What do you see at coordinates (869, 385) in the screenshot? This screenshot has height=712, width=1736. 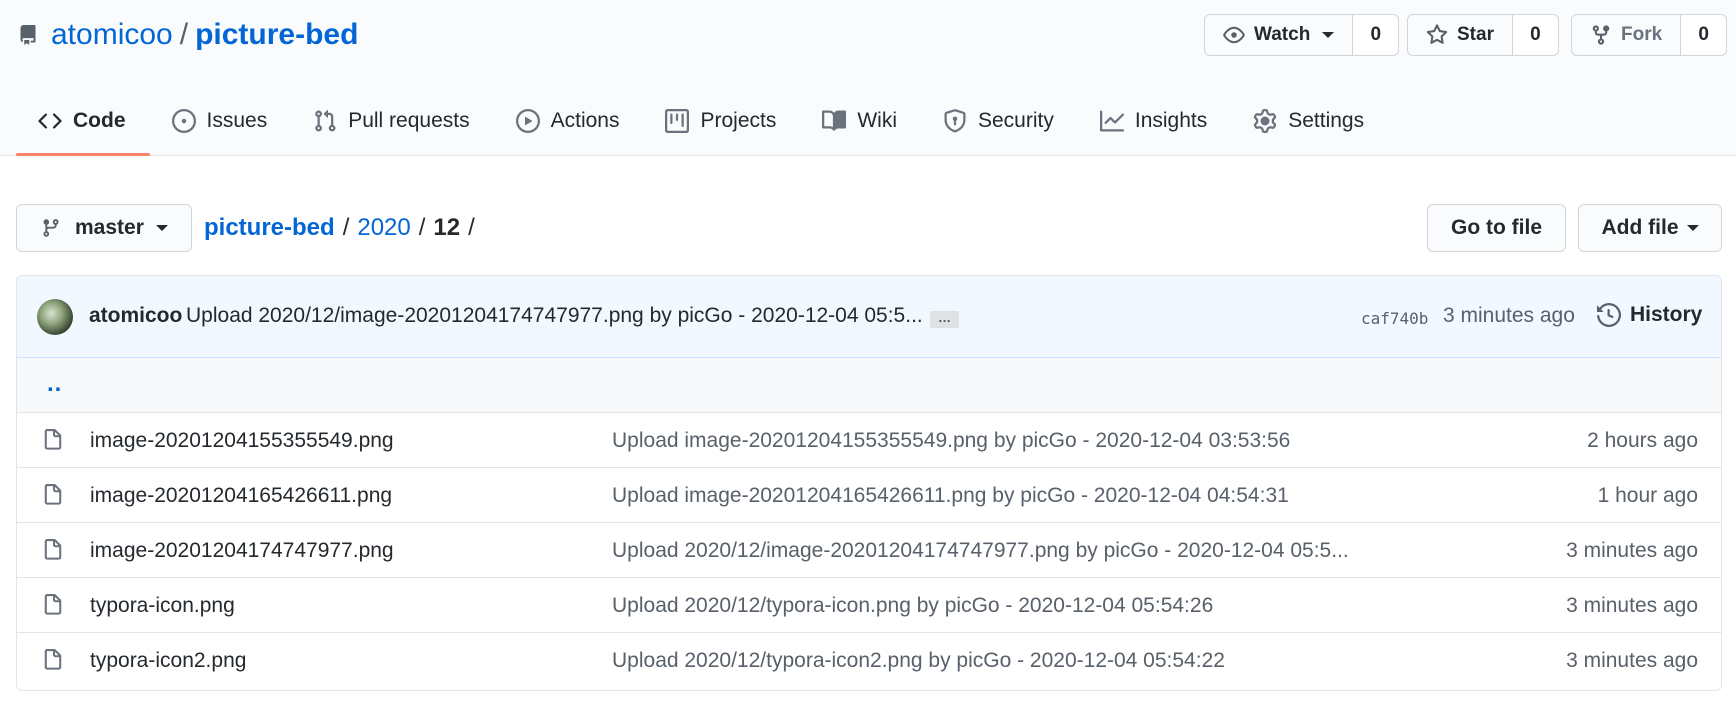 I see `parent-directory-row: ..` at bounding box center [869, 385].